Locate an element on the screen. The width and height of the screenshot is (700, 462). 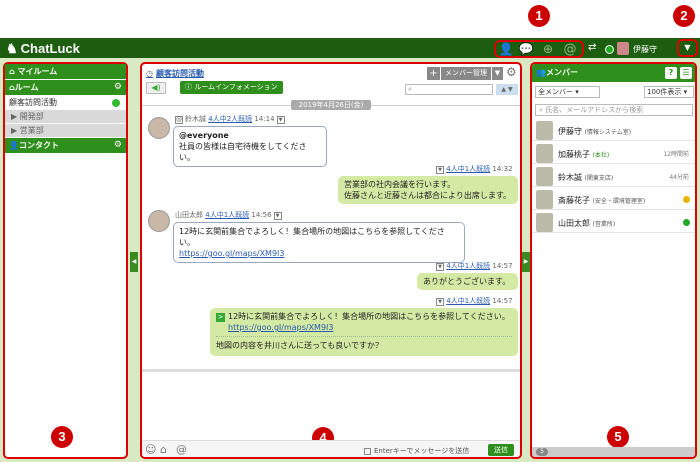
sidebar-group-sales: ▶ 営業部 is located at coordinates (65, 130).